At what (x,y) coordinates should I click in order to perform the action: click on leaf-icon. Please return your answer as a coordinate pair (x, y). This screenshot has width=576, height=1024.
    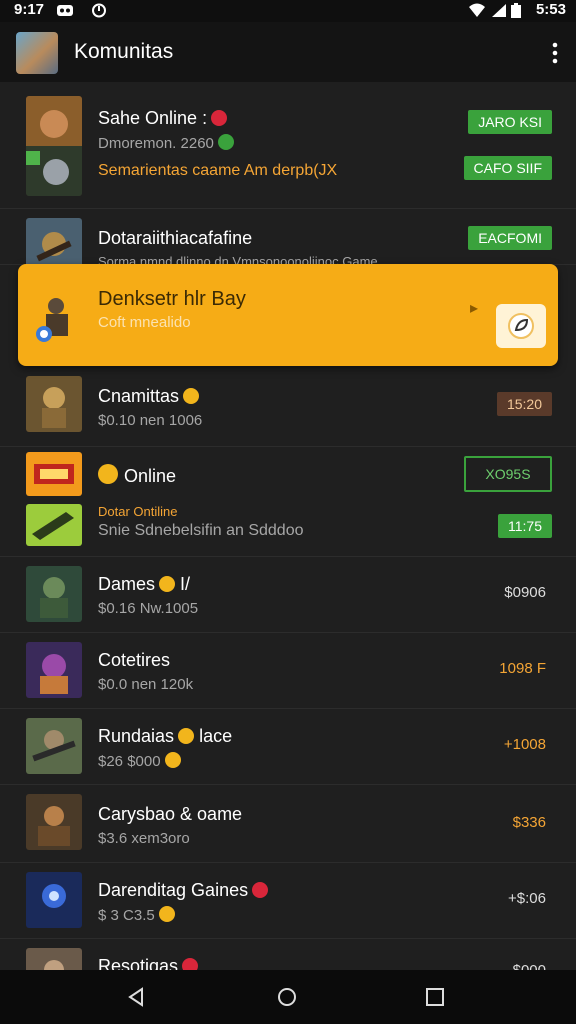
    Looking at the image, I should click on (521, 326).